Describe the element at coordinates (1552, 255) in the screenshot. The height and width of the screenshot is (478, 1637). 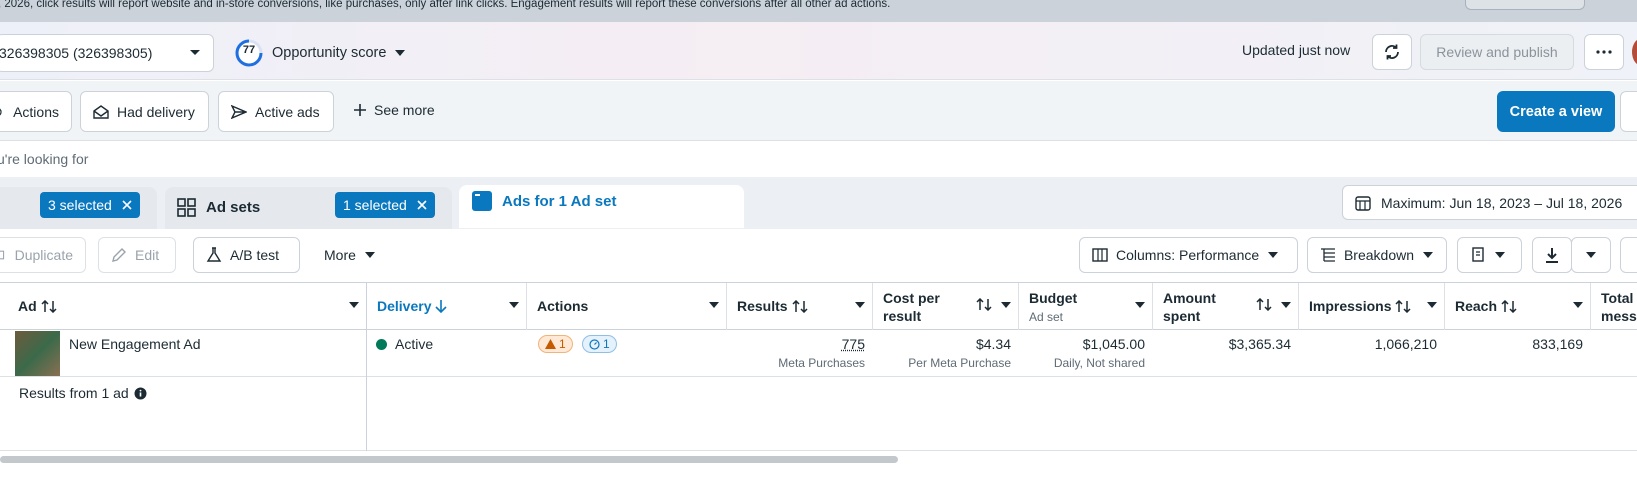
I see `export-button` at that location.